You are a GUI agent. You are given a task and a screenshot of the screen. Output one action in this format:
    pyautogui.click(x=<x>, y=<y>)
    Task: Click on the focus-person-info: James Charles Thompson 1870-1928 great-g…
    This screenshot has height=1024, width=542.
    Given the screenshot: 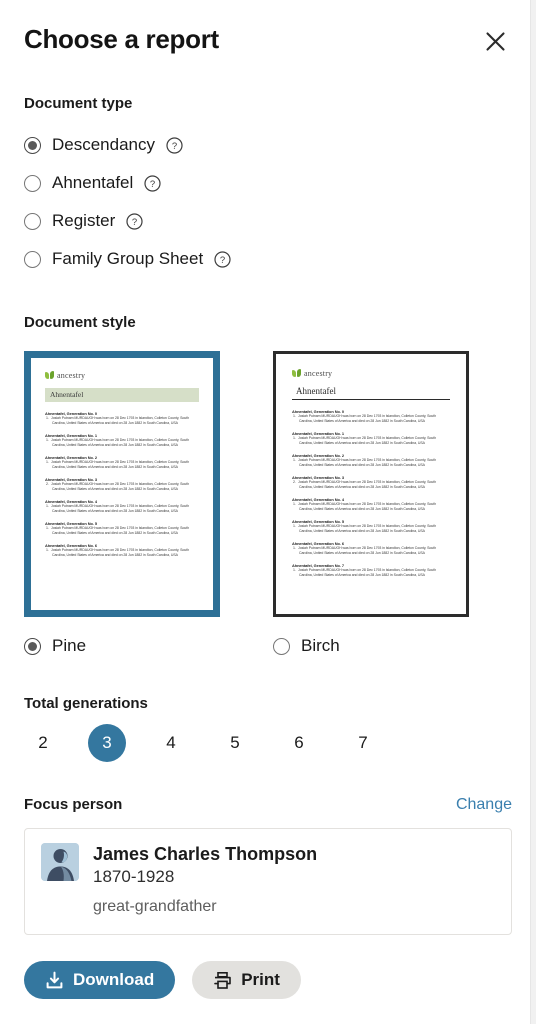 What is the action you would take?
    pyautogui.click(x=205, y=880)
    